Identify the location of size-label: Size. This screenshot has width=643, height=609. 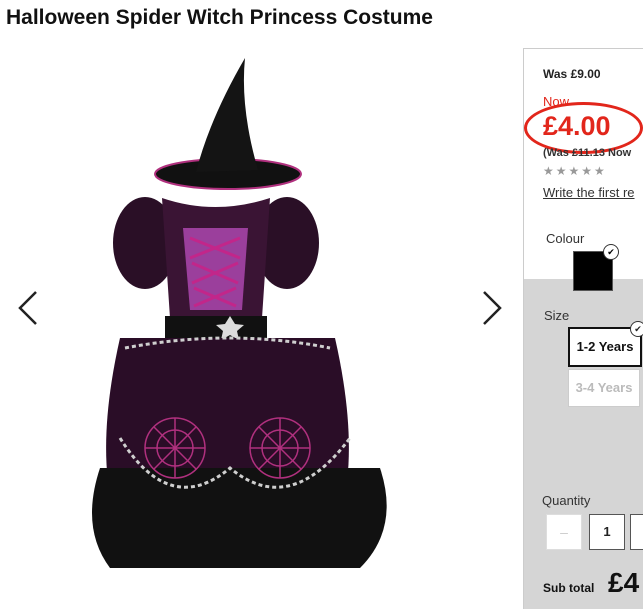
(557, 315).